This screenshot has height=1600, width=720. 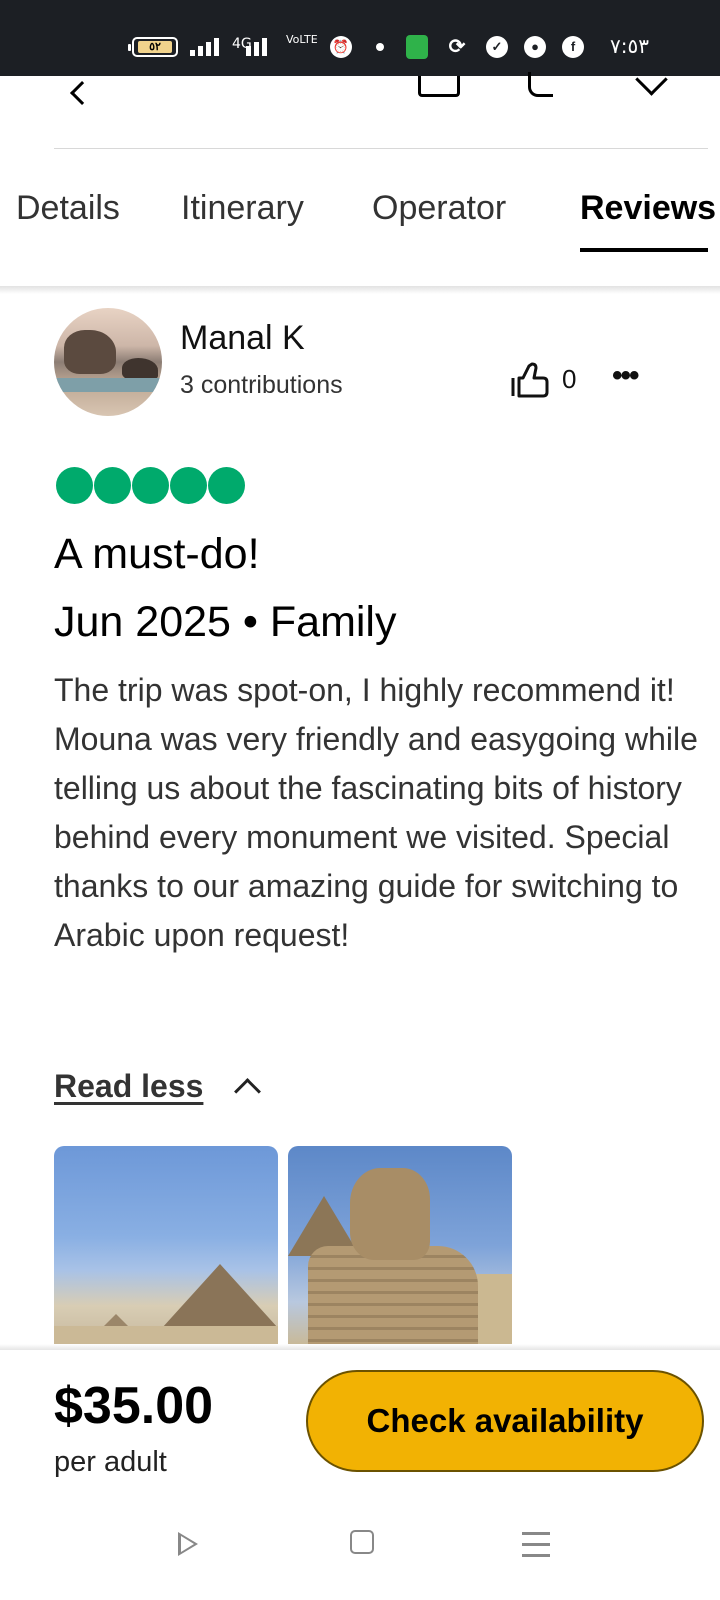 I want to click on reviewer-name: Manal K, so click(x=242, y=338).